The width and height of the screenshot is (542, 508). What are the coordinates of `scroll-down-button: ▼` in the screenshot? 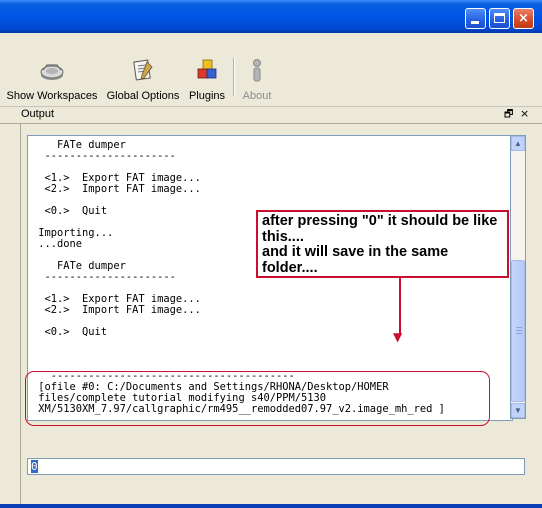 It's located at (518, 410).